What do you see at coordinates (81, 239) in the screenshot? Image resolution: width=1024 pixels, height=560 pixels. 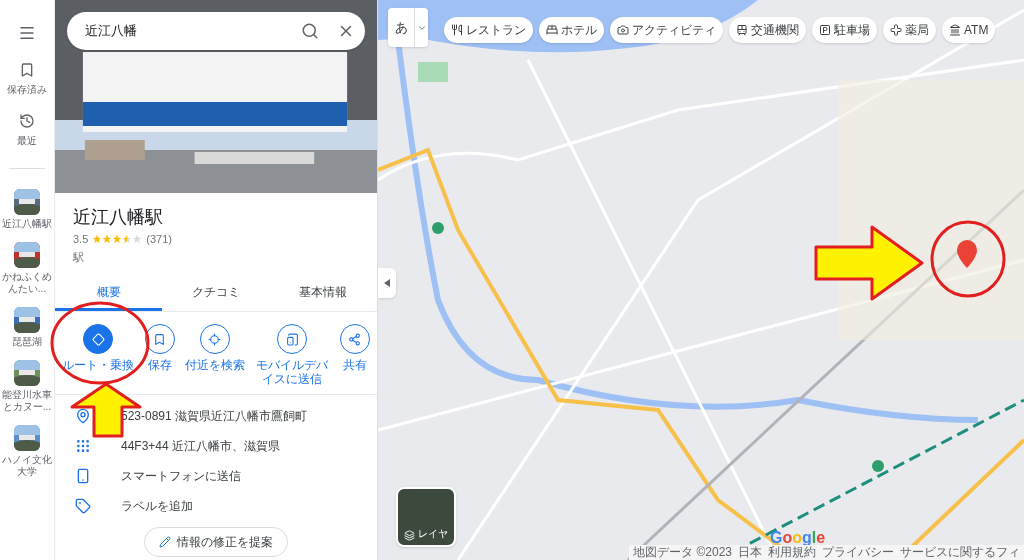 I see `rating-value: 3.5` at bounding box center [81, 239].